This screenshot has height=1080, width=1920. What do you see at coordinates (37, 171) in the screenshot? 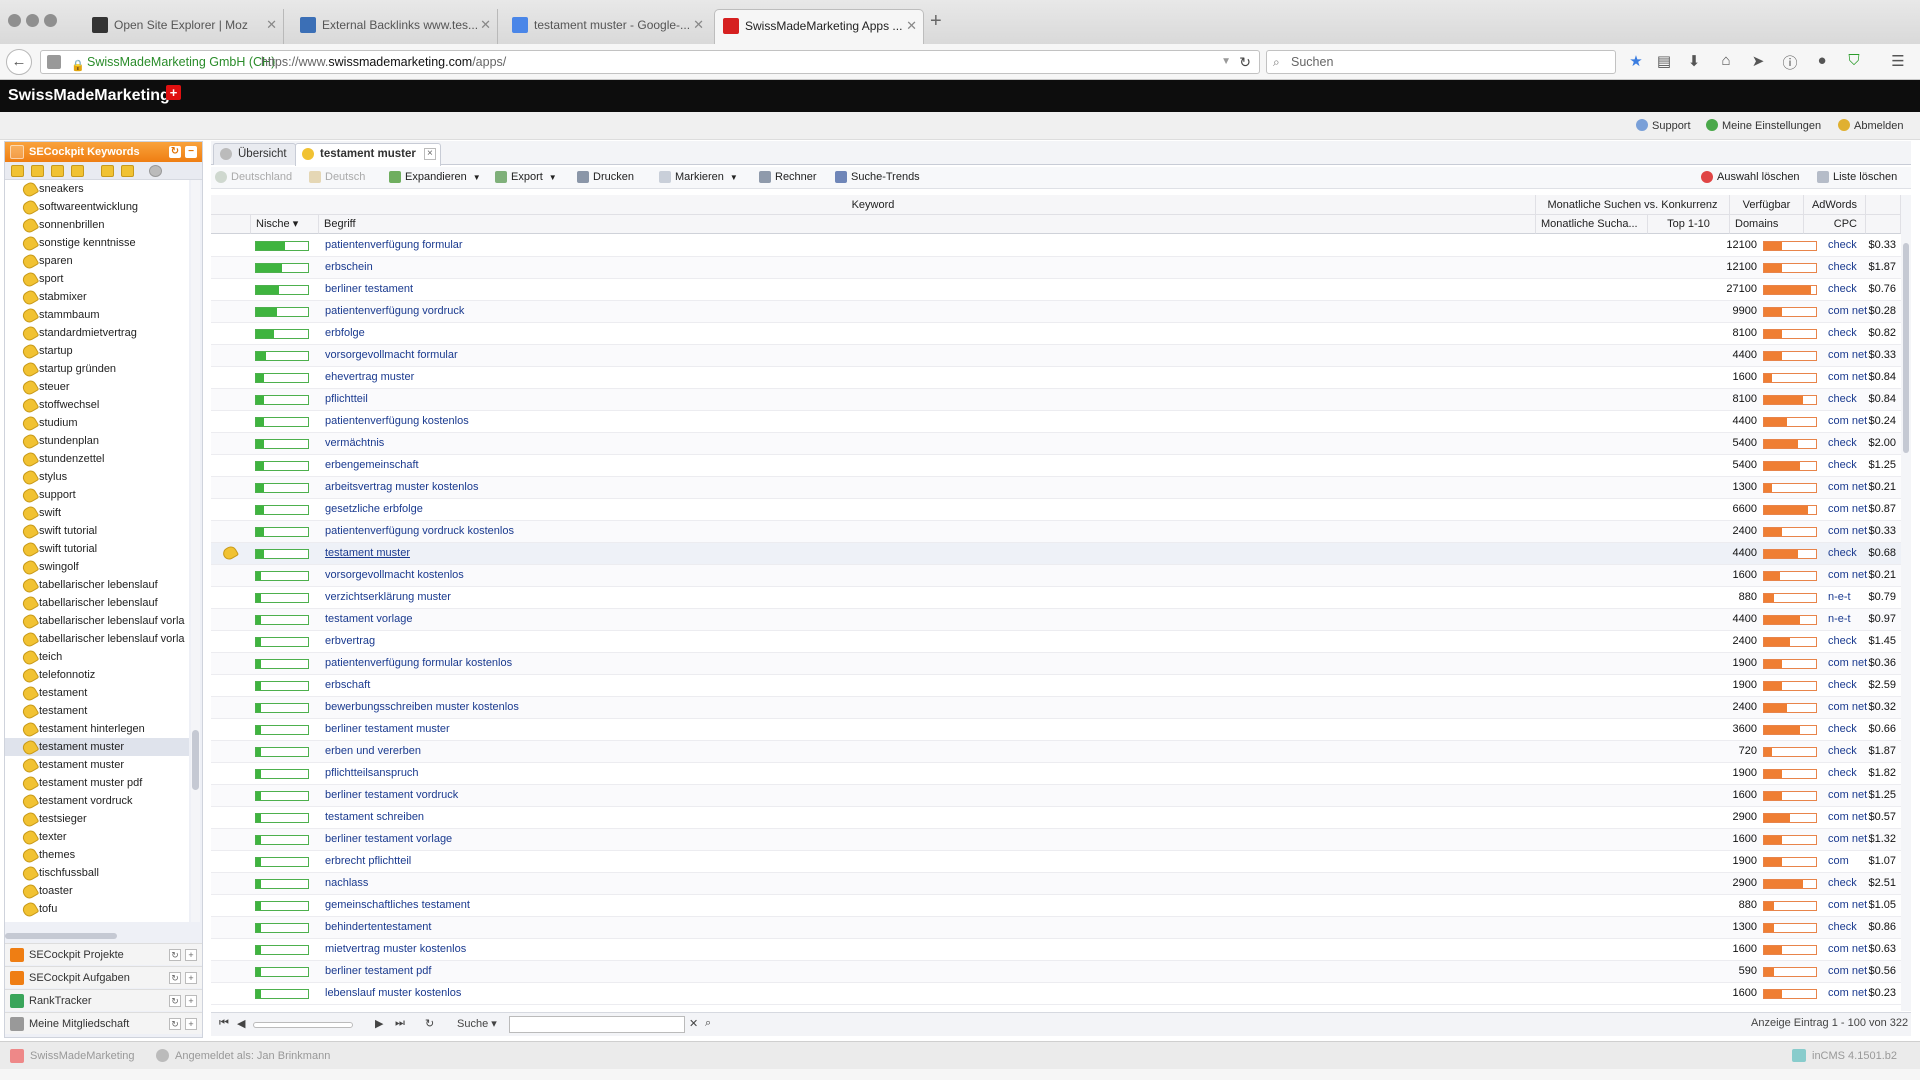
I see `add-keyword-list-icon` at bounding box center [37, 171].